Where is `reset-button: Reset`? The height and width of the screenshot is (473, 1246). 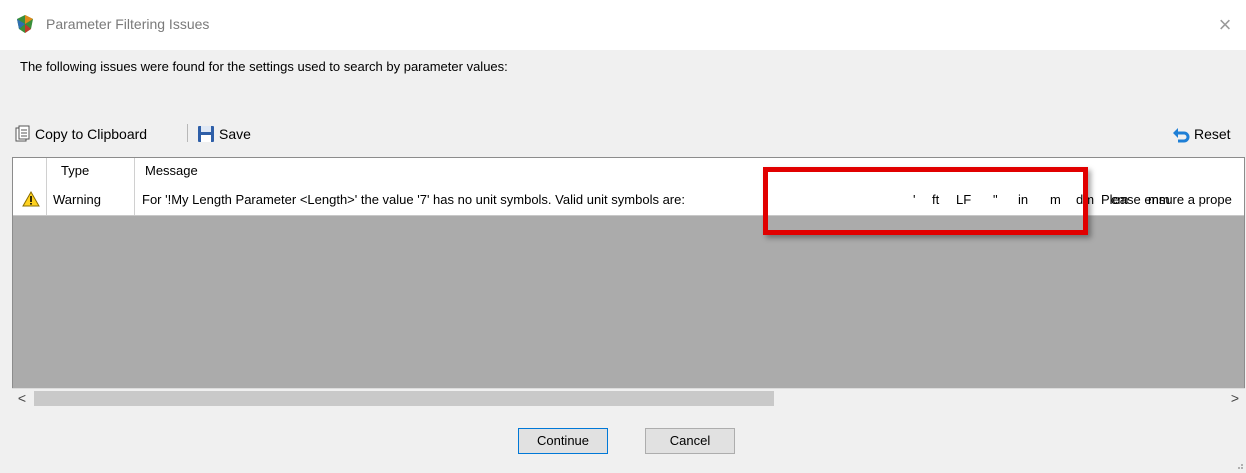 reset-button: Reset is located at coordinates (1201, 134).